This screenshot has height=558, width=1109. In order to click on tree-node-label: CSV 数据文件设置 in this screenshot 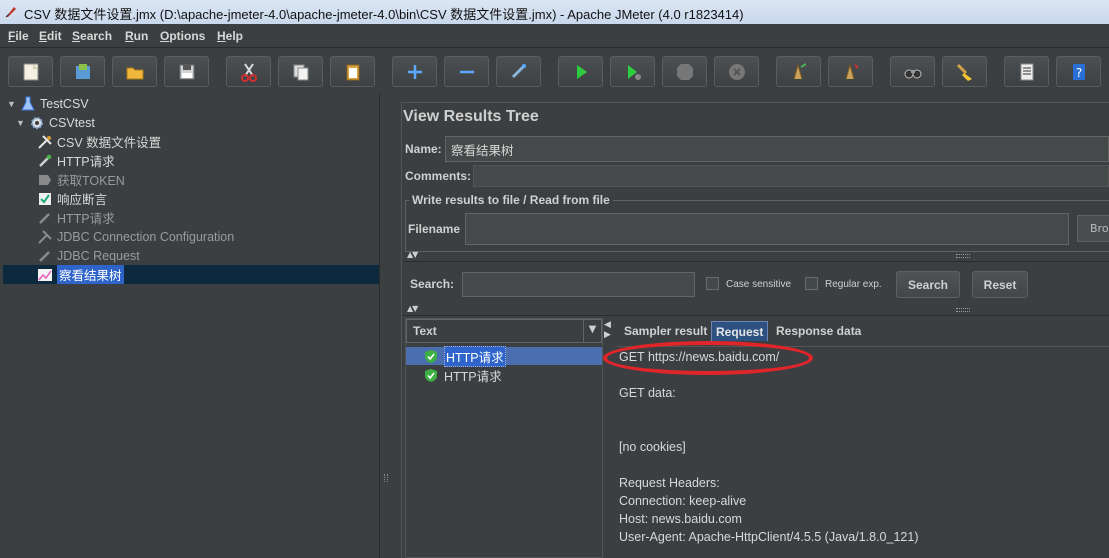, I will do `click(109, 143)`.